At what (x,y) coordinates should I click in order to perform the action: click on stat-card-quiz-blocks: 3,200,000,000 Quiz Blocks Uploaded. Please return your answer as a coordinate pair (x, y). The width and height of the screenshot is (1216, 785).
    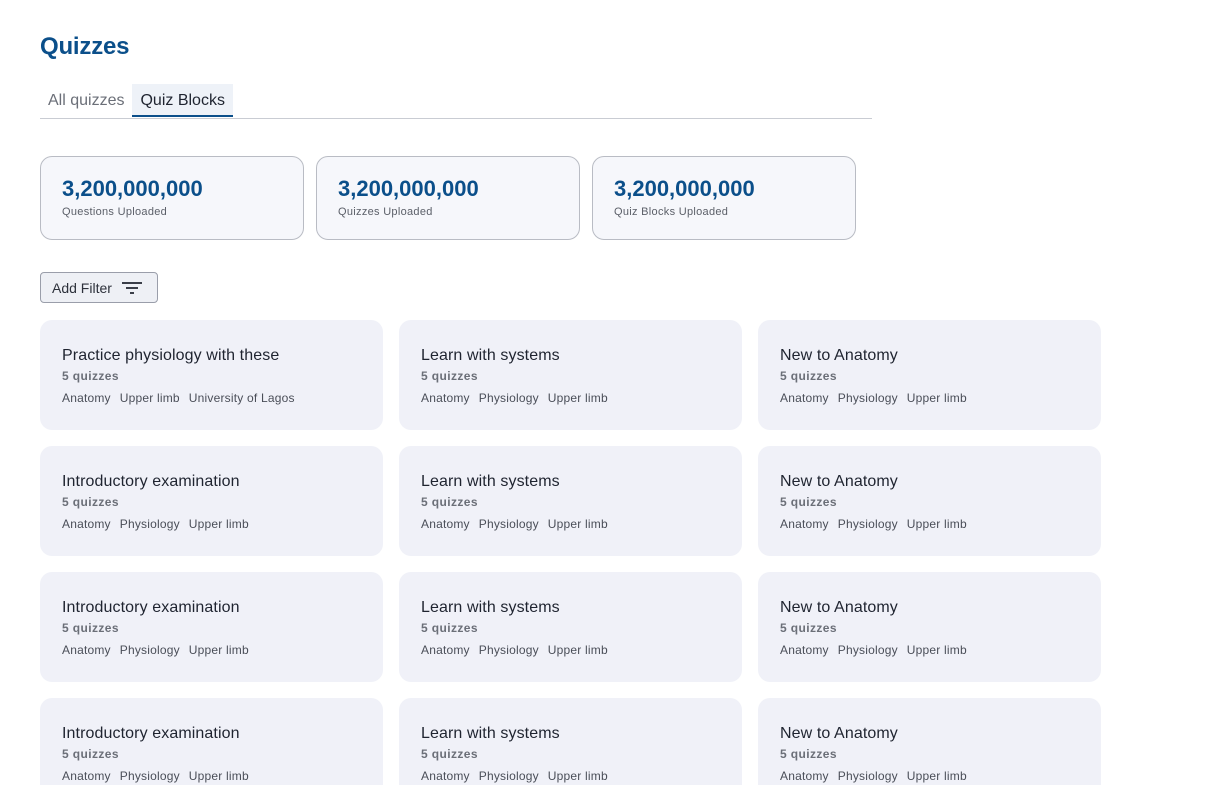
    Looking at the image, I should click on (724, 198).